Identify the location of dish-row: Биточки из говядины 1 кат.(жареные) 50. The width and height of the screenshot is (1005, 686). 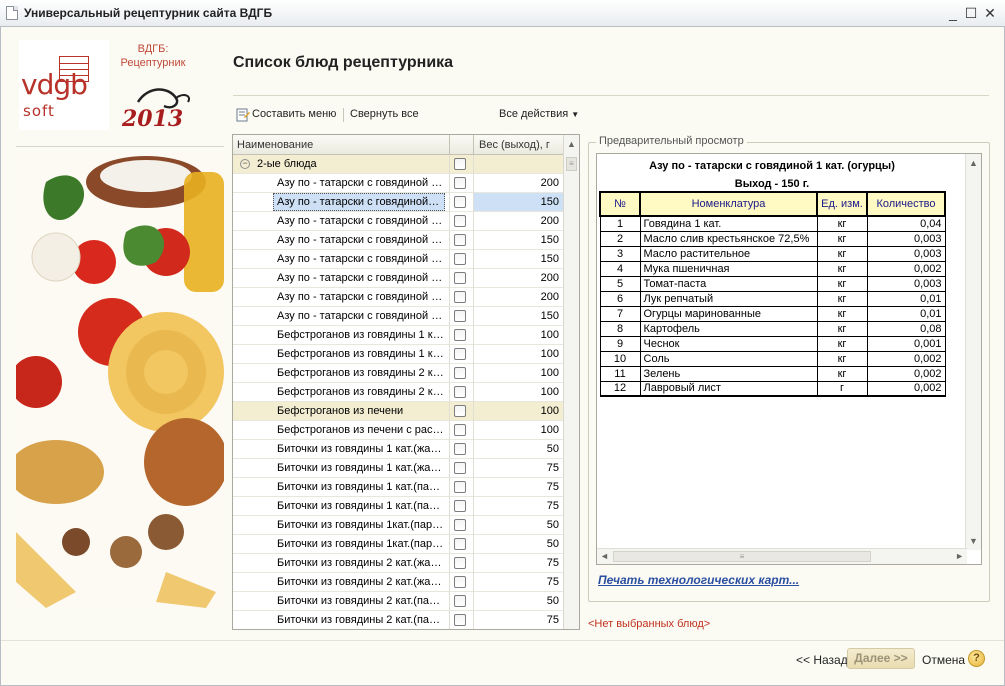
(398, 449).